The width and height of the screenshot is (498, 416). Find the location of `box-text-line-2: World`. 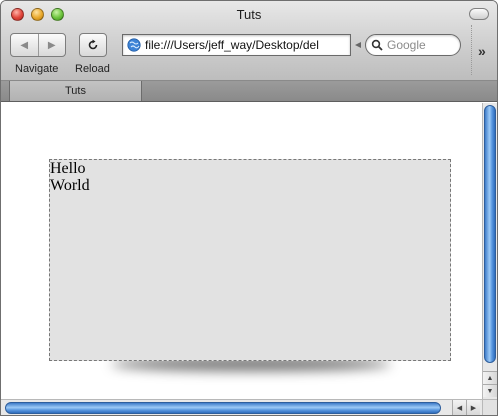

box-text-line-2: World is located at coordinates (70, 185).